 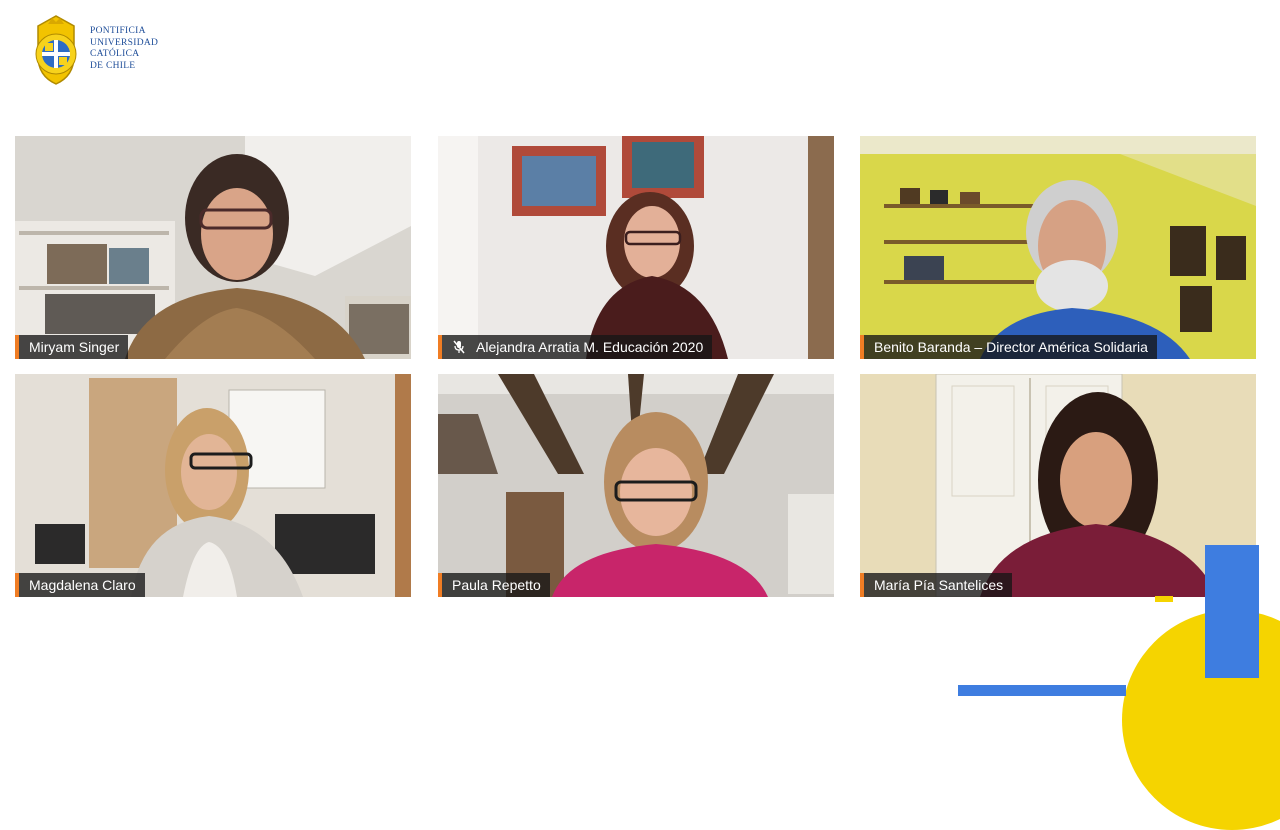 What do you see at coordinates (118, 31) in the screenshot?
I see `institution-line-1: PONTIFICIA` at bounding box center [118, 31].